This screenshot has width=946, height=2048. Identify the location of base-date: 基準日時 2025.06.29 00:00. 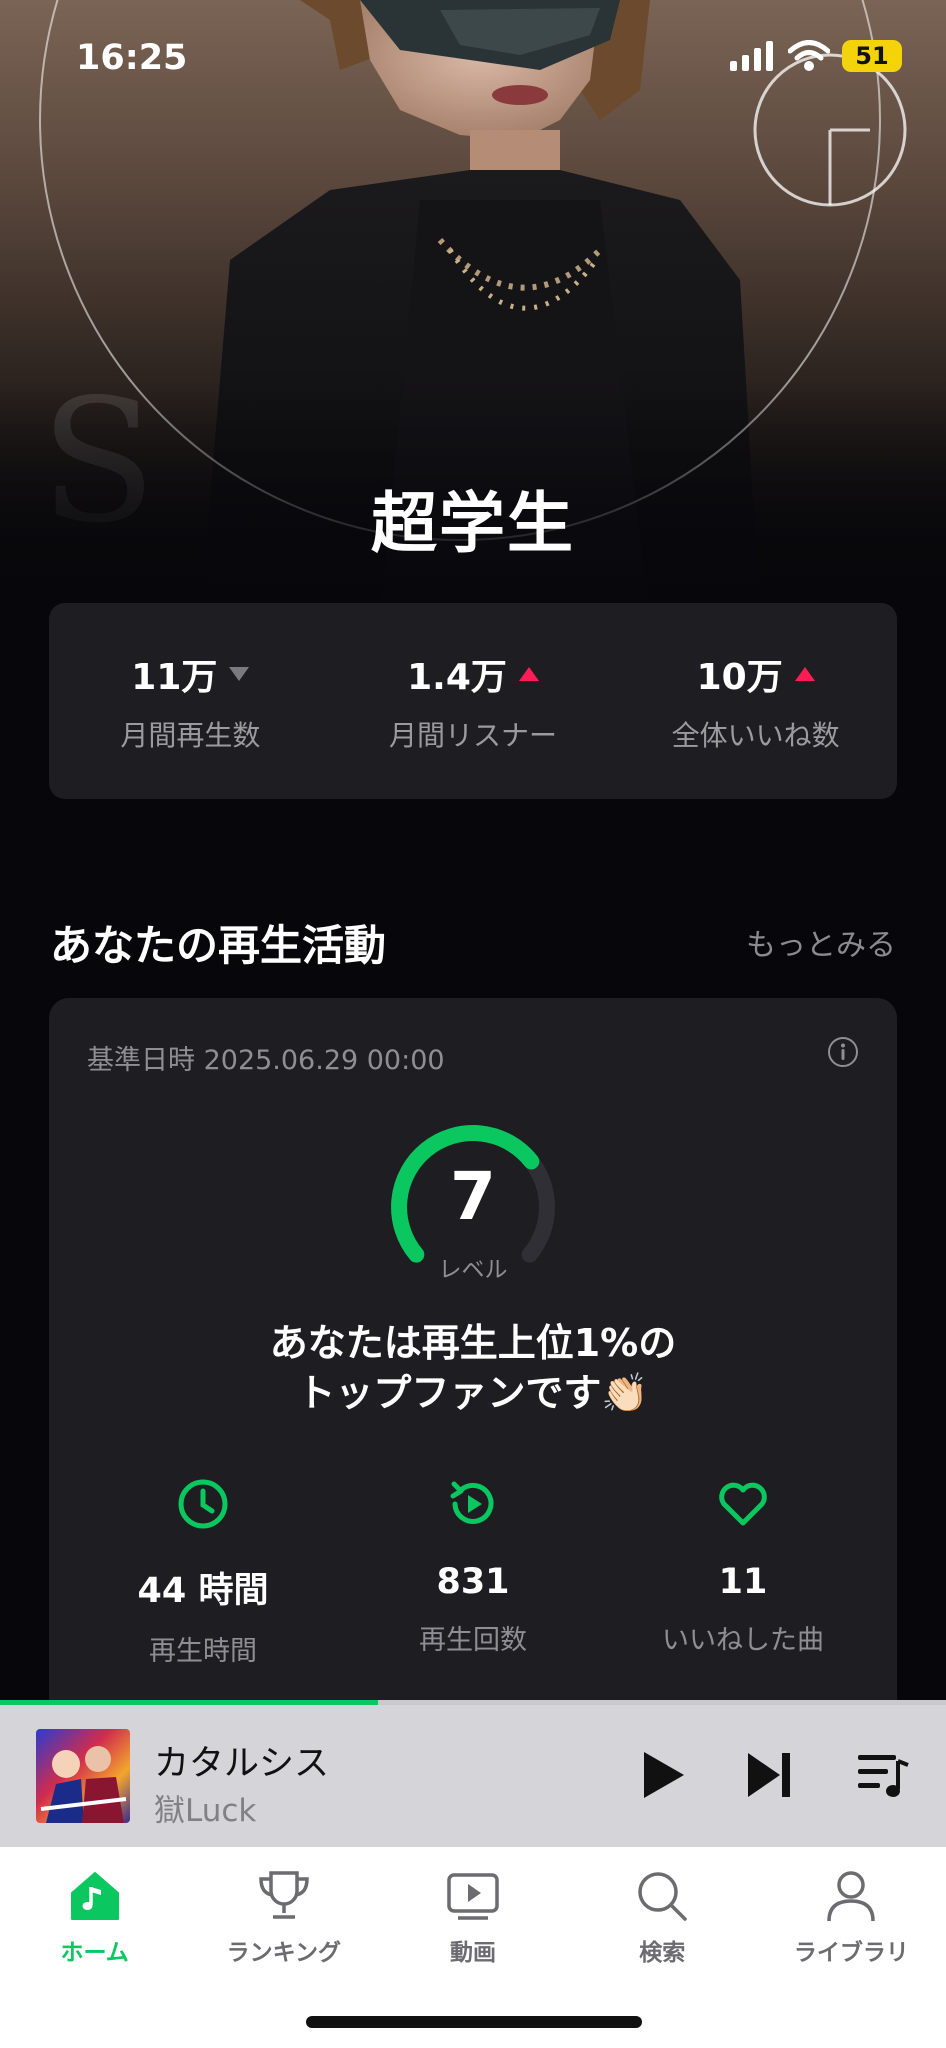
(266, 1060).